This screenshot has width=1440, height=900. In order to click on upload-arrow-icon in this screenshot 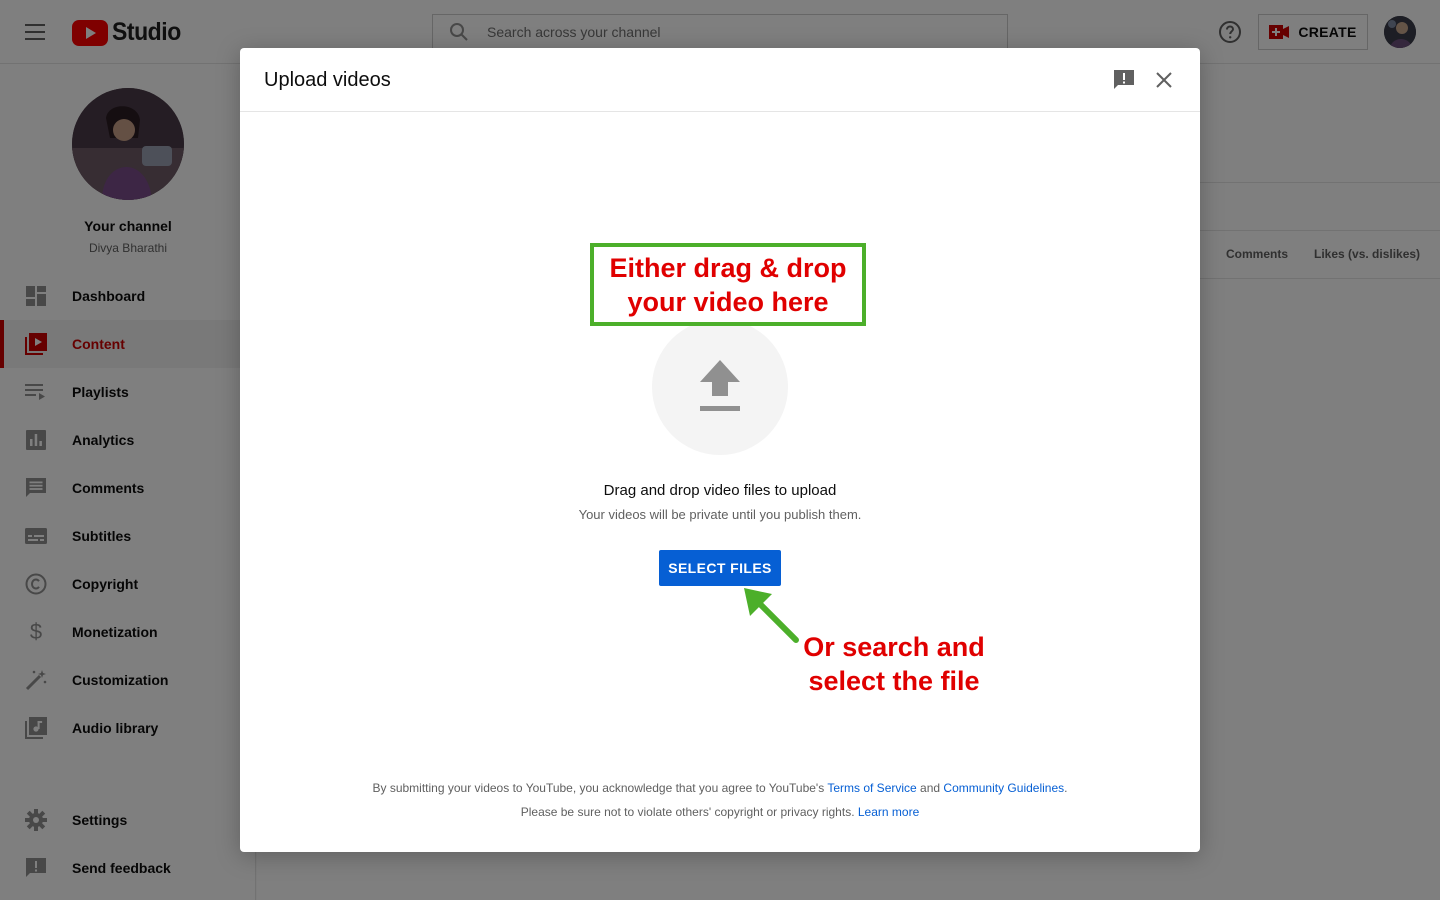, I will do `click(720, 385)`.